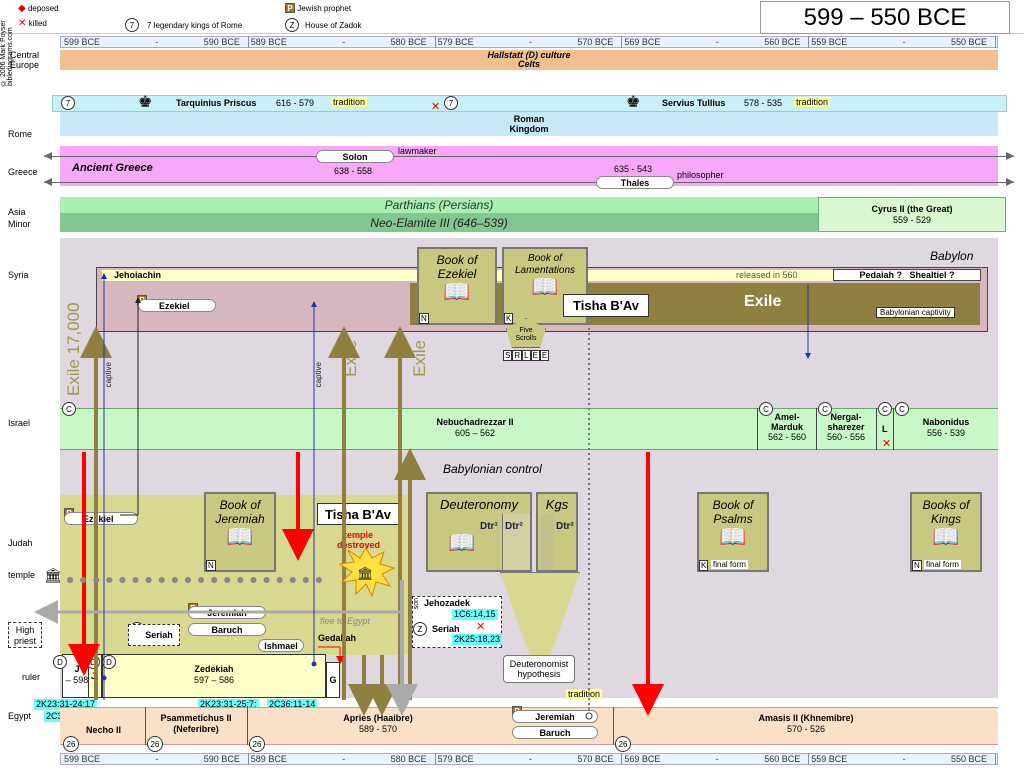  I want to click on row-label-central-europe: Central Europe, so click(25, 60).